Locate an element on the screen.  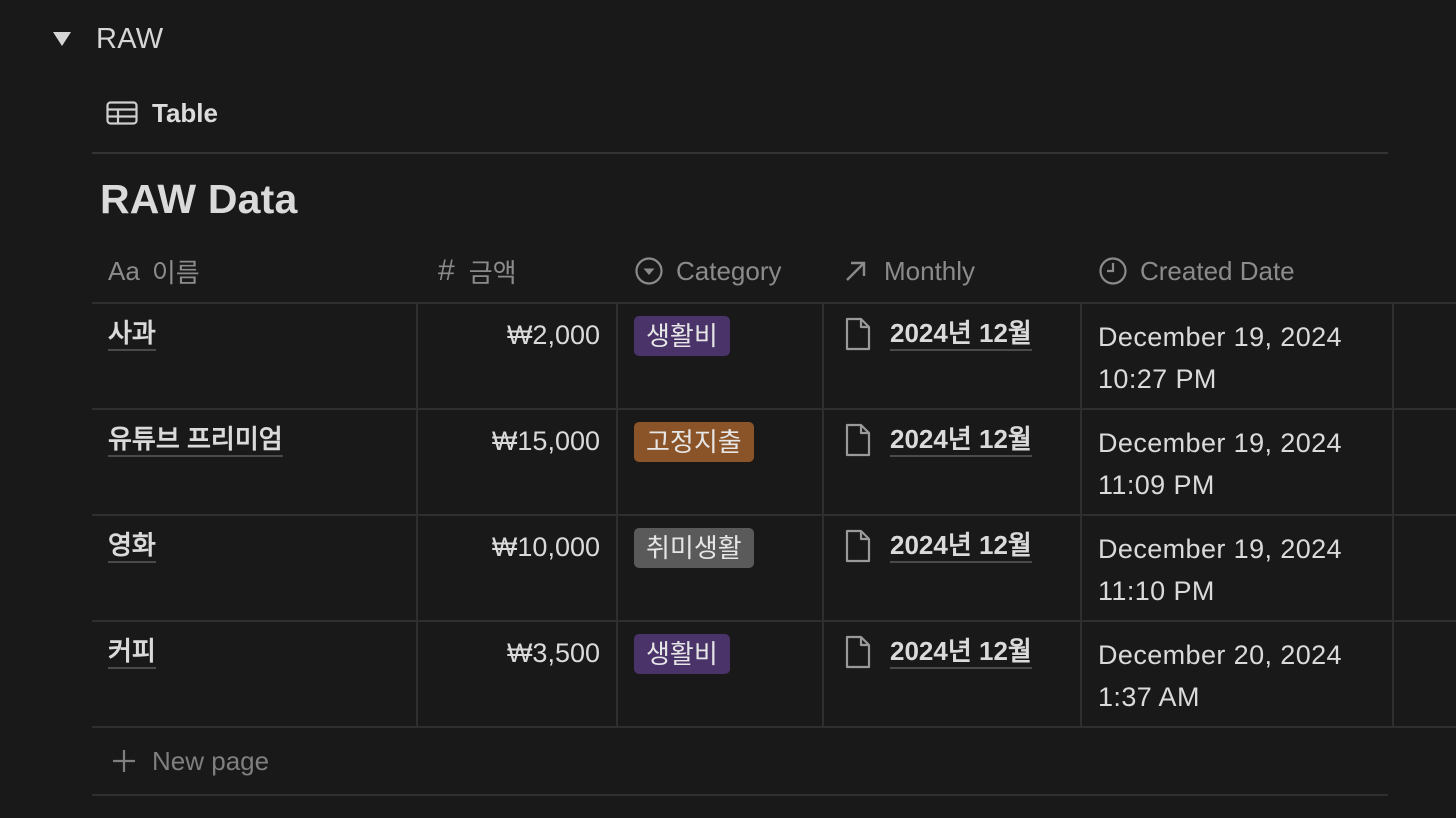
row-name: 커피 is located at coordinates (132, 652).